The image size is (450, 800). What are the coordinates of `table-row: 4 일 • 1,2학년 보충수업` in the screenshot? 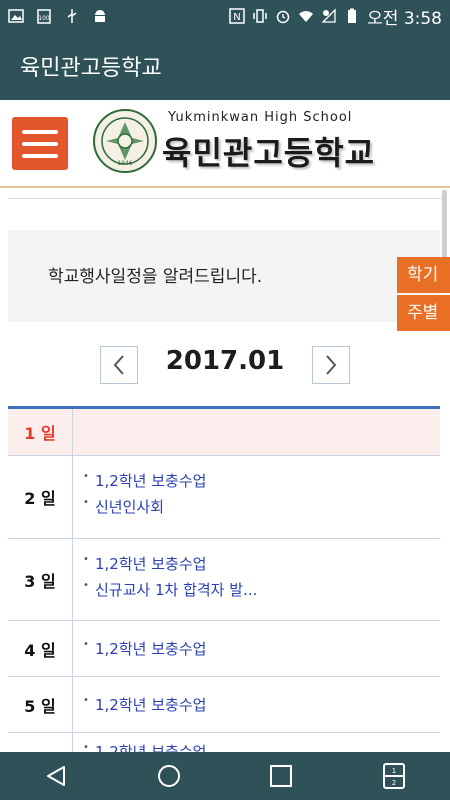 It's located at (224, 649).